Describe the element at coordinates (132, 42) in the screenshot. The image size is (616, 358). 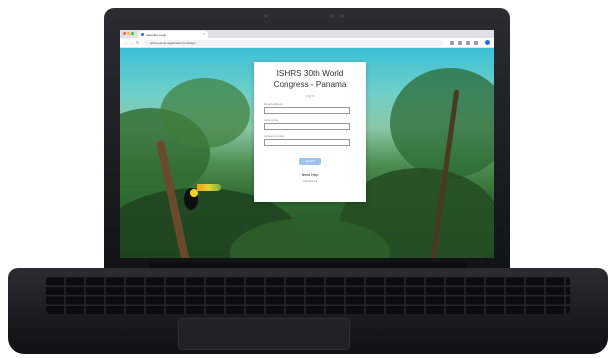
I see `forward-arrow-icon: →` at that location.